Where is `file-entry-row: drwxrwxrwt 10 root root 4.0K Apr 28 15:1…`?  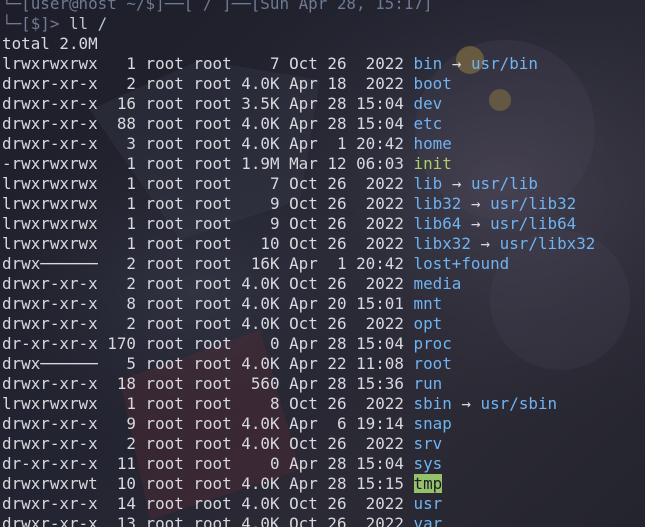 file-entry-row: drwxrwxrwt 10 root root 4.0K Apr 28 15:1… is located at coordinates (323, 484).